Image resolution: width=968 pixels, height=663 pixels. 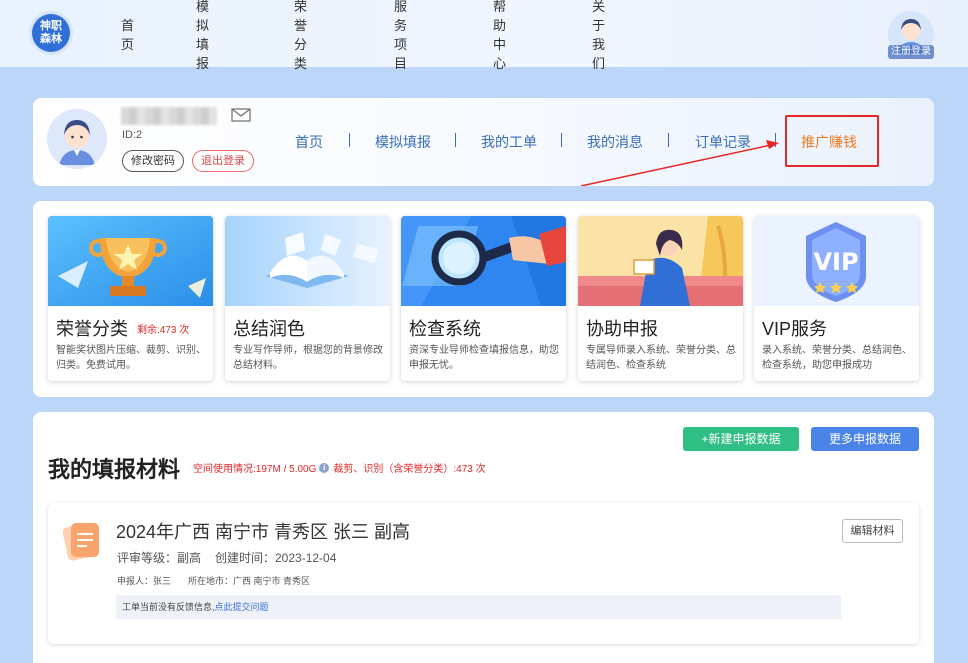 What do you see at coordinates (622, 329) in the screenshot?
I see `service-title: 协助申报` at bounding box center [622, 329].